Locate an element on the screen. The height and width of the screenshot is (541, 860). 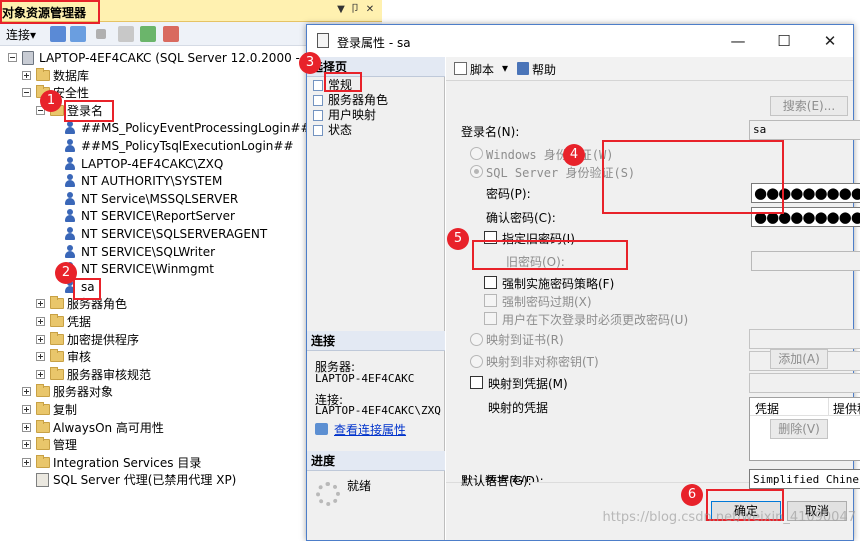
sql-auth-radio is located at coordinates (476, 171).